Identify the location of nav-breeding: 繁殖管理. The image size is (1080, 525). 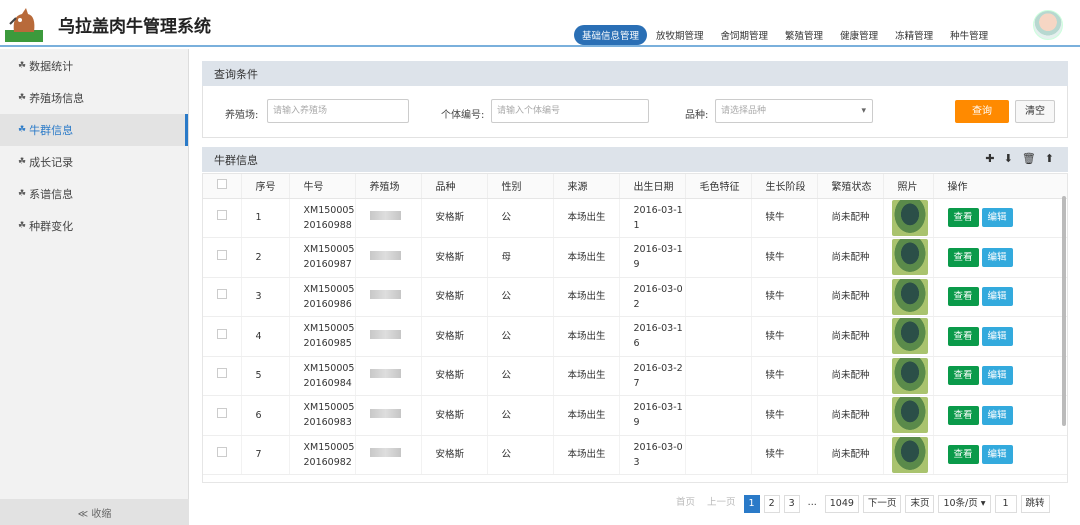
(804, 35).